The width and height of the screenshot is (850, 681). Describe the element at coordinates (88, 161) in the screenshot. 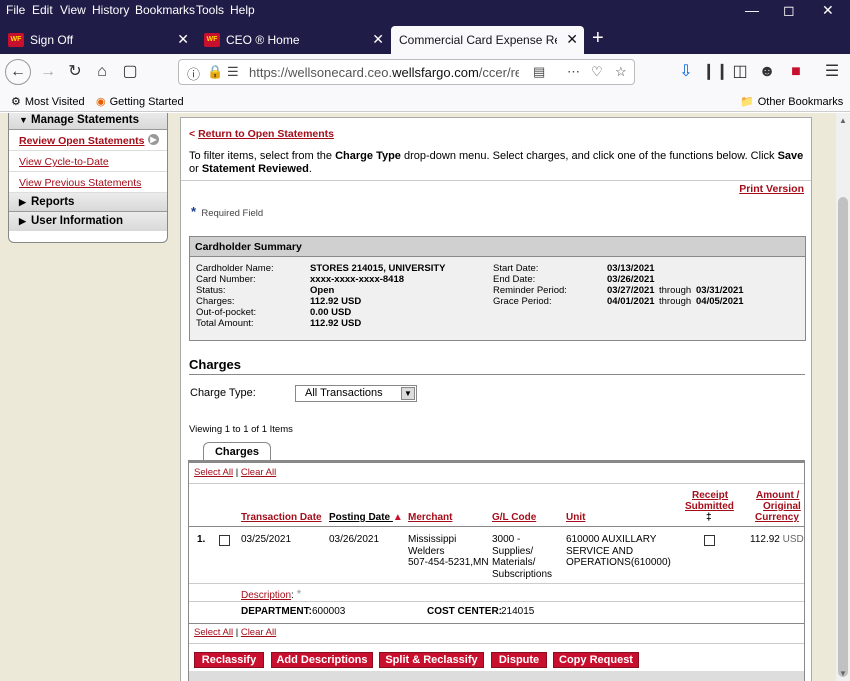

I see `sidebar-item-cycle-to-date: View Cycle-to-Date` at that location.